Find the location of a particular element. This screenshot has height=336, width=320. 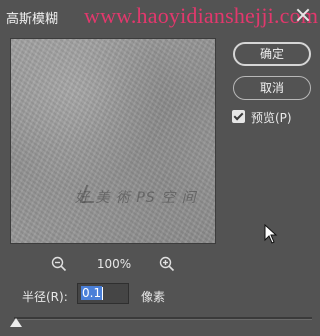

preview-watermark: 好 美 術 PS 空 间 is located at coordinates (136, 198).